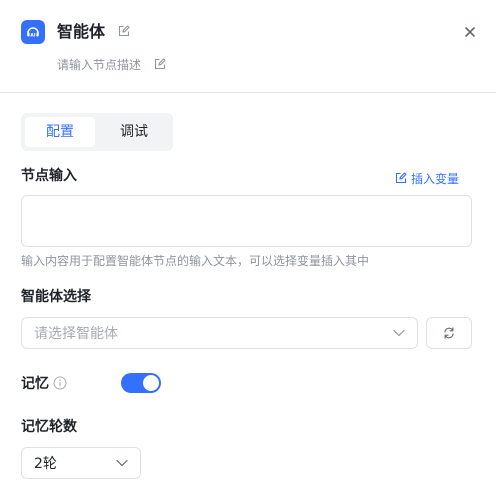  Describe the element at coordinates (60, 132) in the screenshot. I see `tab-config: 配置` at that location.